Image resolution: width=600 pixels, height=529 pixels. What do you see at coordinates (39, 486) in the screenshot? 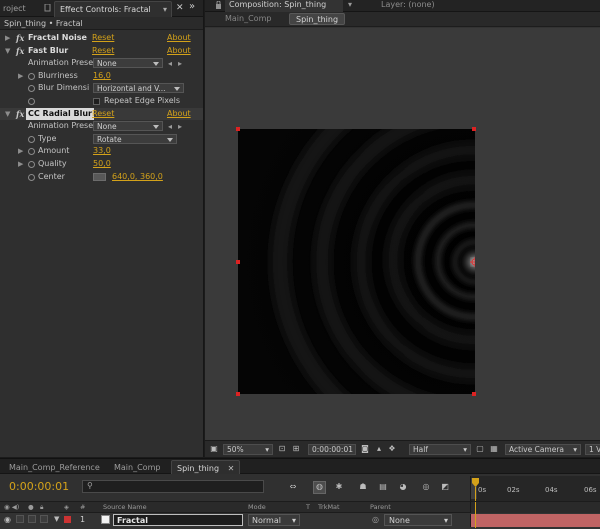
I see `current-time-timecode: 0:00:00:01` at bounding box center [39, 486].